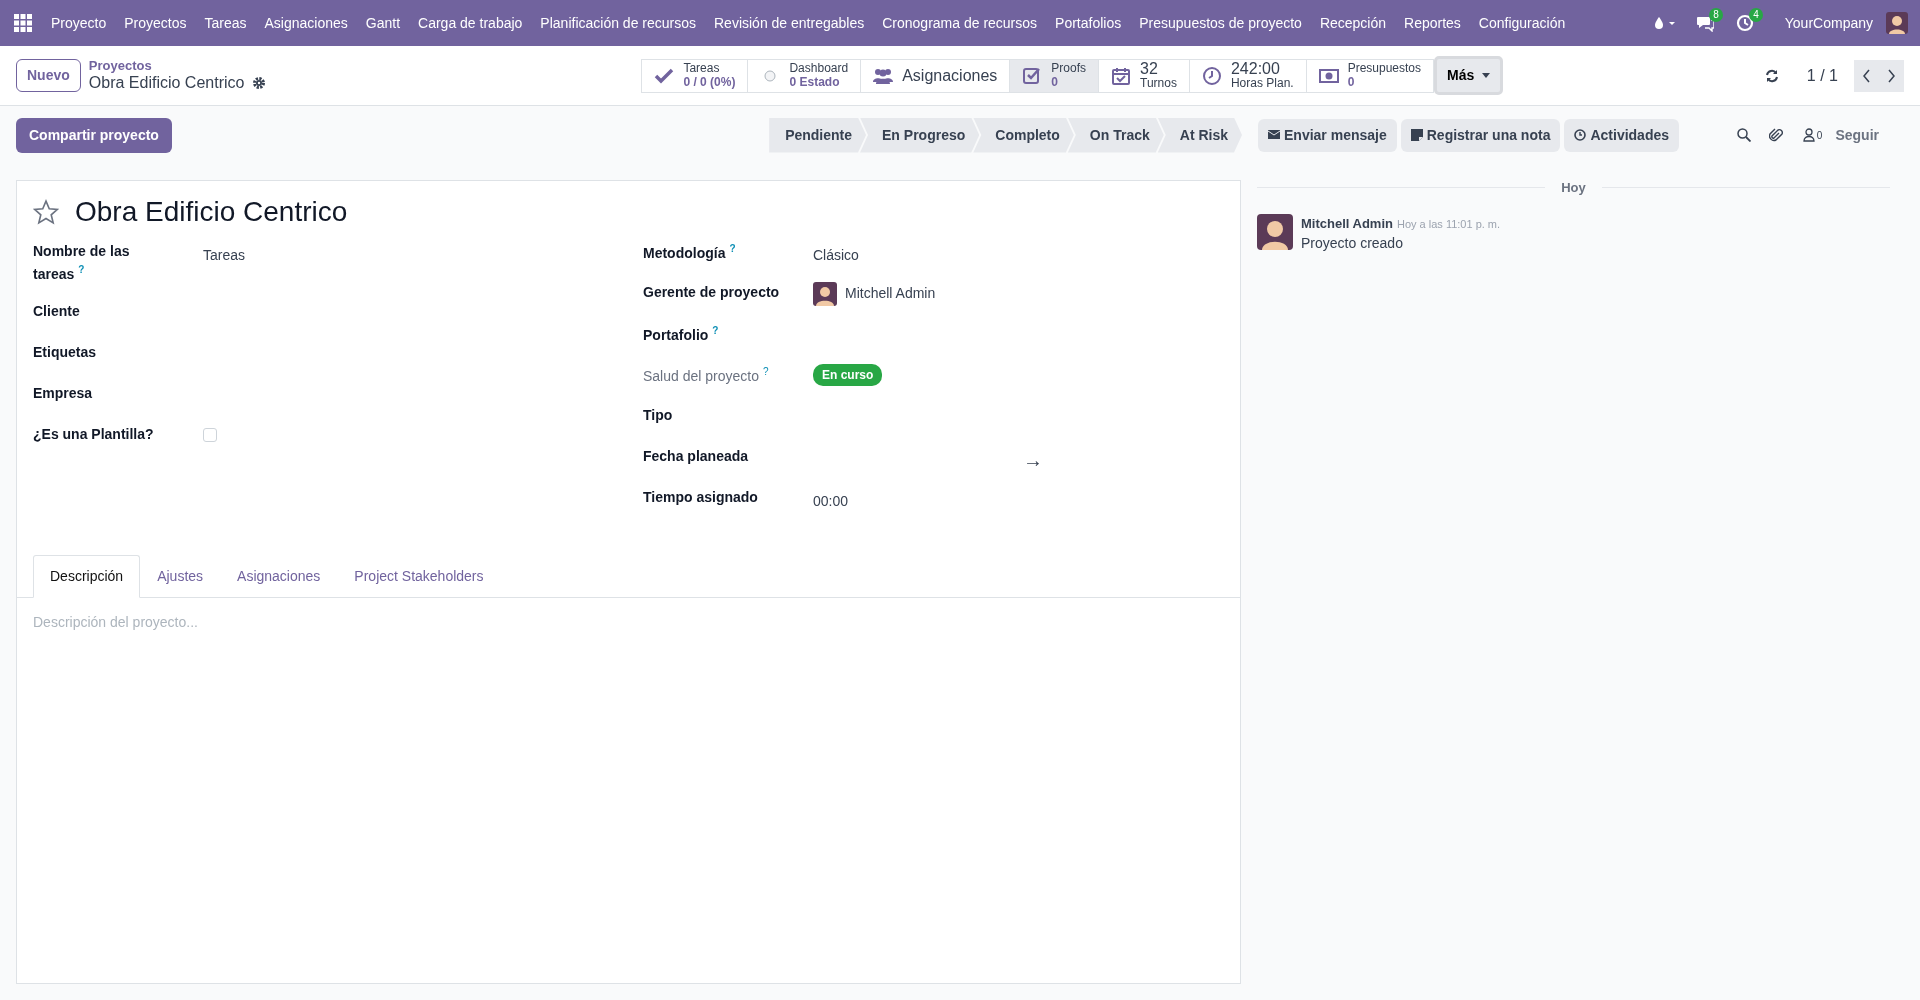 This screenshot has width=1920, height=1000. What do you see at coordinates (804, 75) in the screenshot?
I see `smart-button: Dashboard 0 Estado` at bounding box center [804, 75].